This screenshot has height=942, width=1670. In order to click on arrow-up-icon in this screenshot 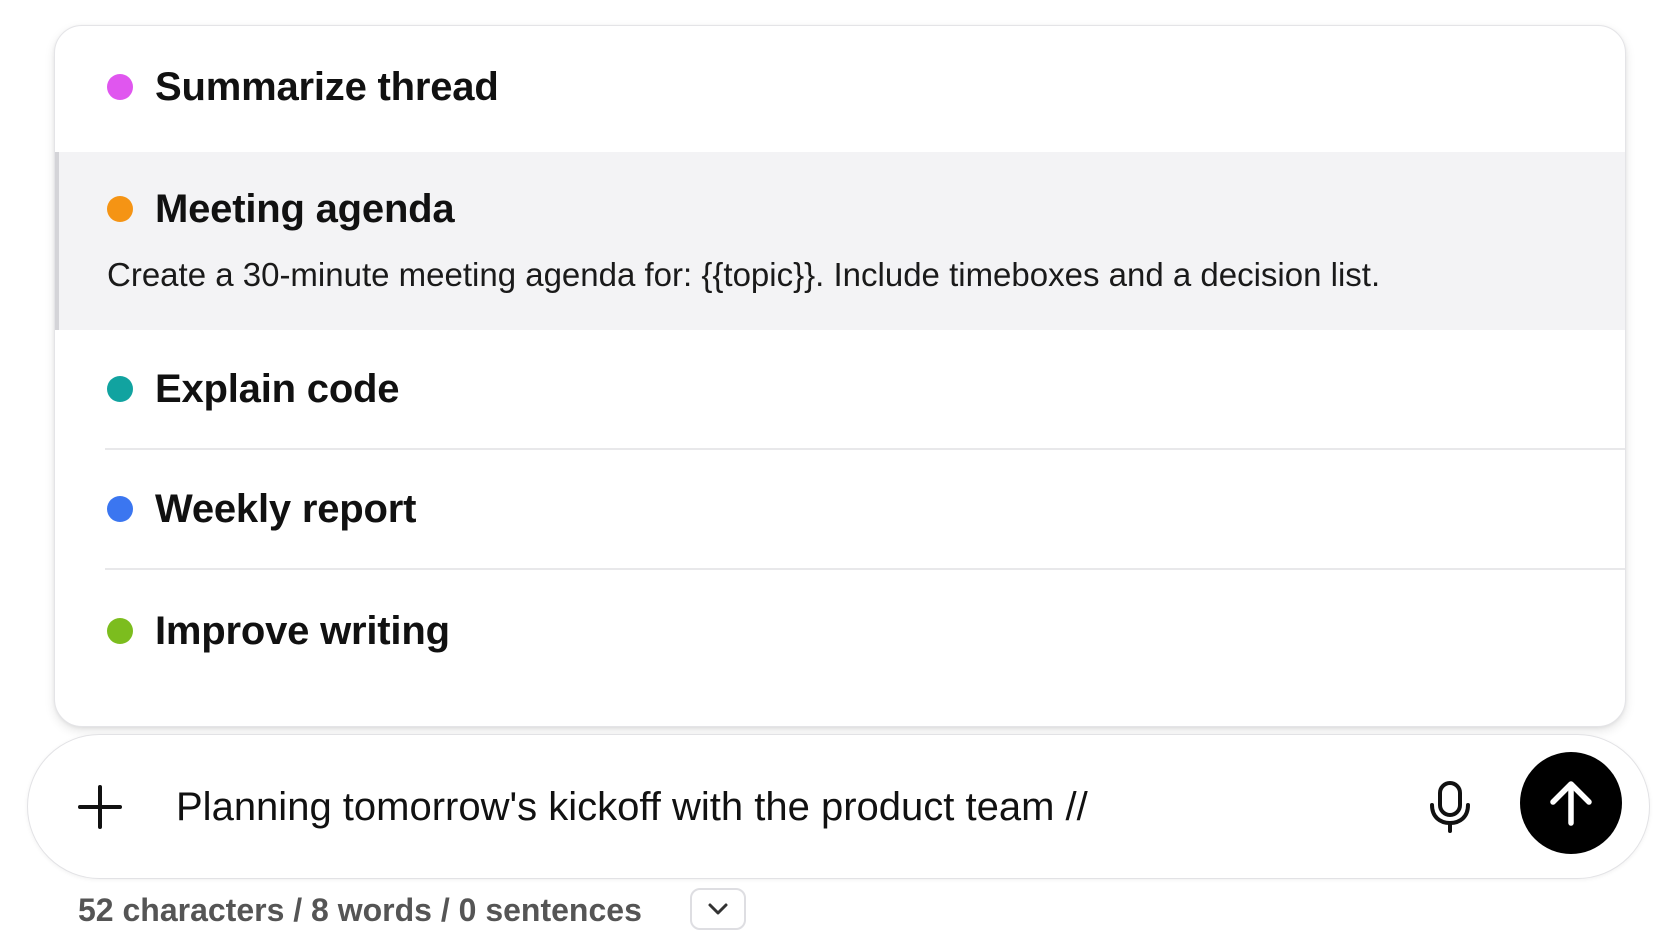, I will do `click(1571, 803)`.